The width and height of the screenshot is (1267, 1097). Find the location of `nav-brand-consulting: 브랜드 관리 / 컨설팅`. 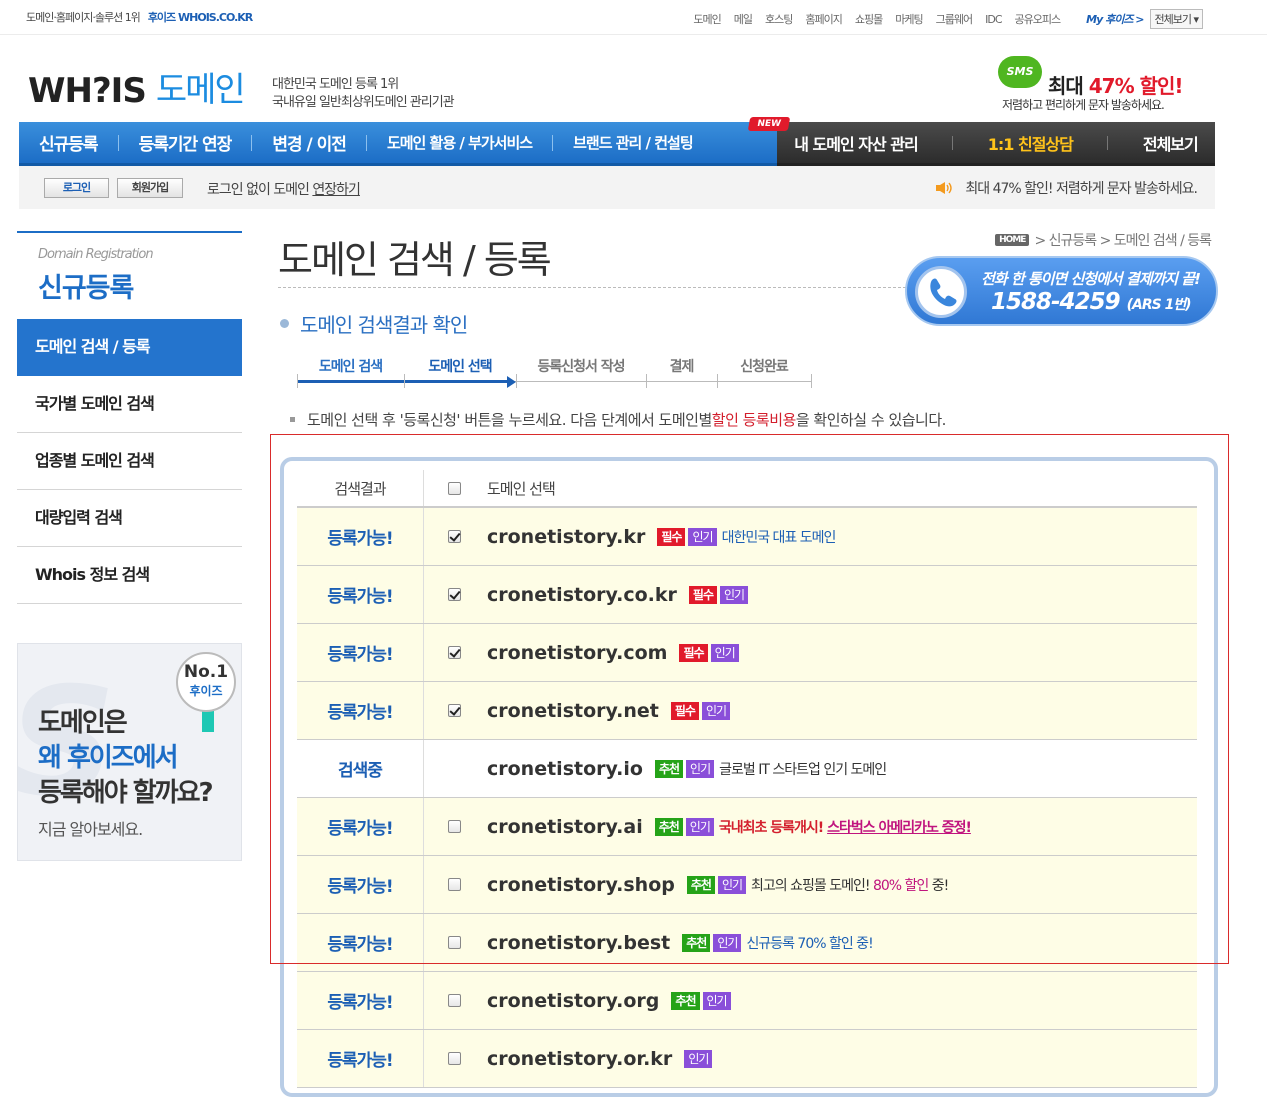

nav-brand-consulting: 브랜드 관리 / 컨설팅 is located at coordinates (633, 142).